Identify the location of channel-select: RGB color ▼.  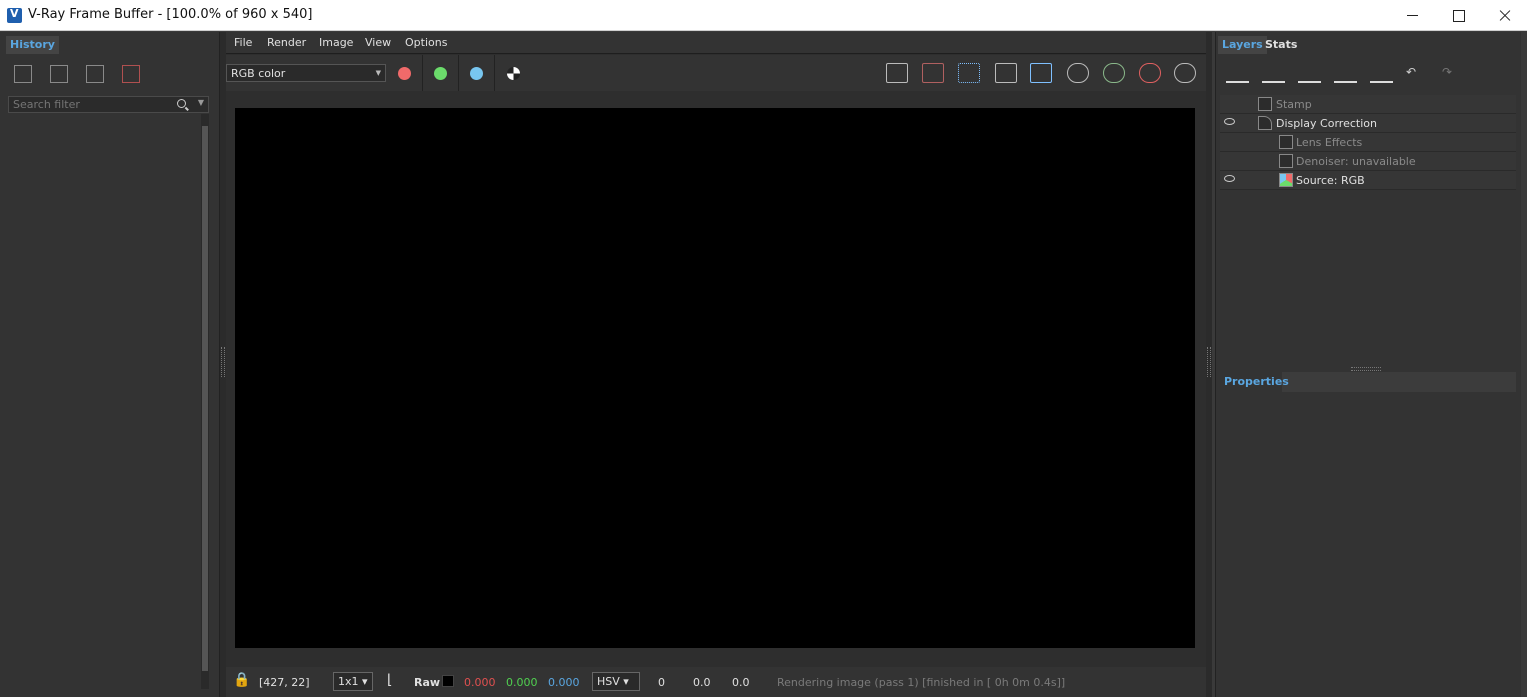
(306, 73).